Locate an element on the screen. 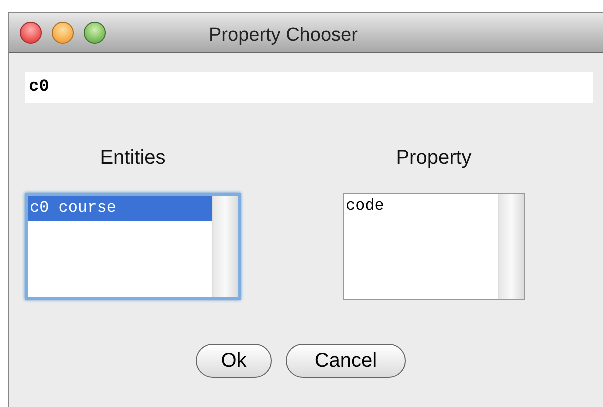 This screenshot has height=407, width=603. window-title: Property Chooser is located at coordinates (283, 36).